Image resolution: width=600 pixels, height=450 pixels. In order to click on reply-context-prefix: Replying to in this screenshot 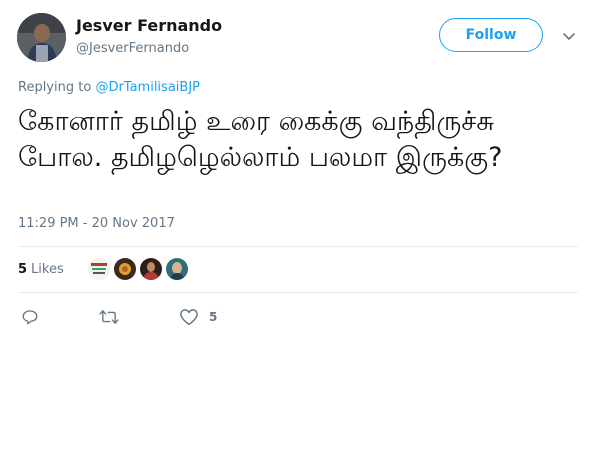, I will do `click(55, 87)`.